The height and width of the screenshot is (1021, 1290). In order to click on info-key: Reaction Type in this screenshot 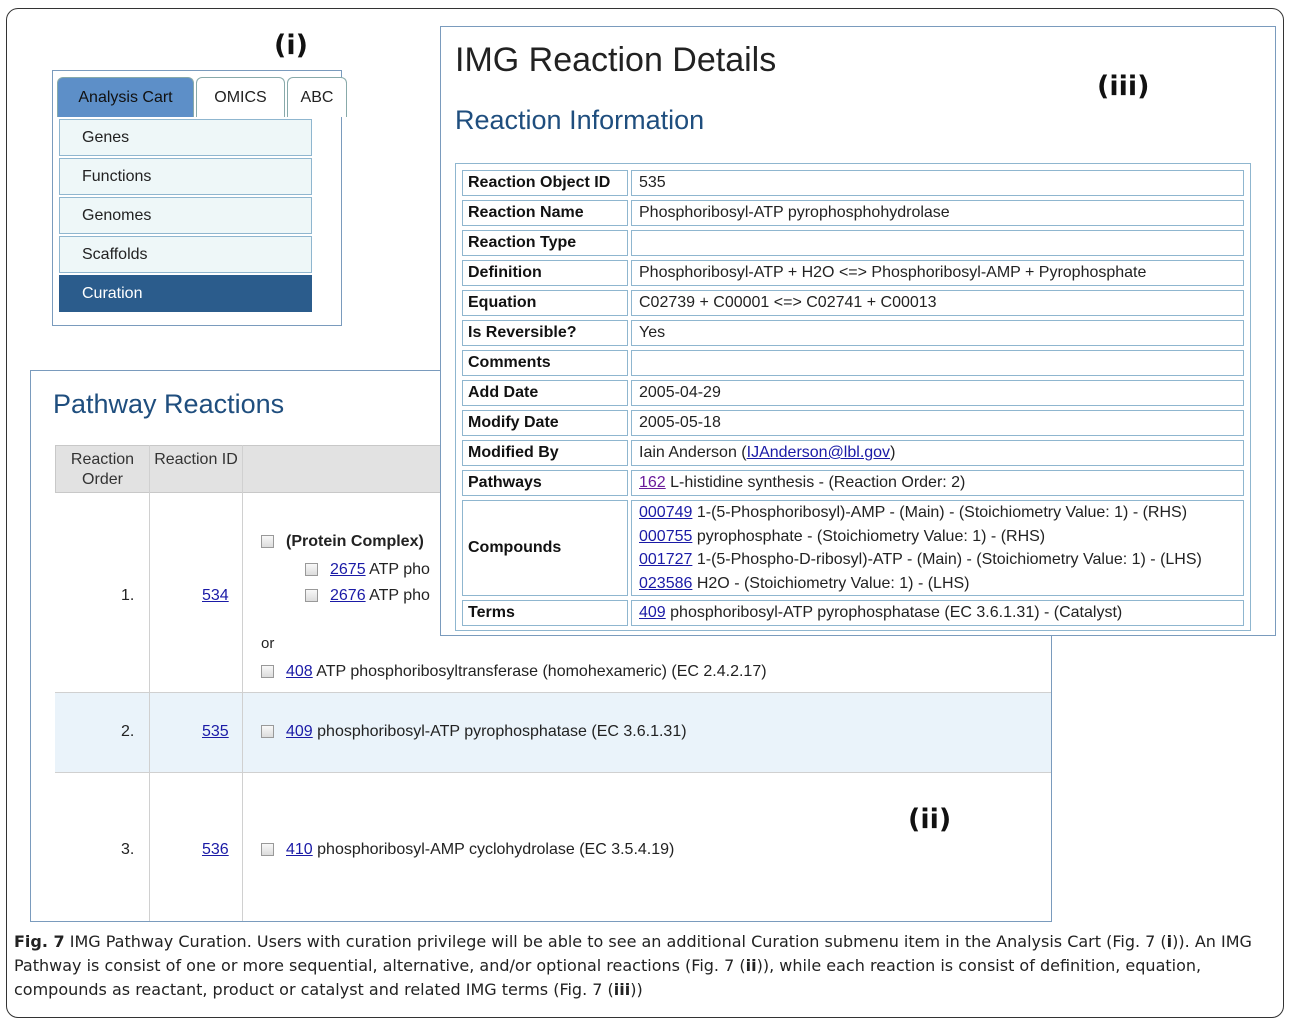, I will do `click(545, 243)`.